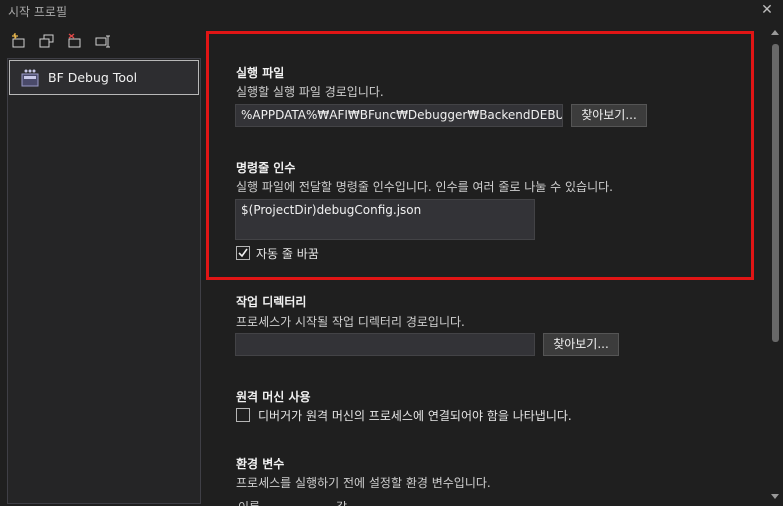 This screenshot has height=506, width=783. Describe the element at coordinates (243, 415) in the screenshot. I see `remote-checkbox` at that location.